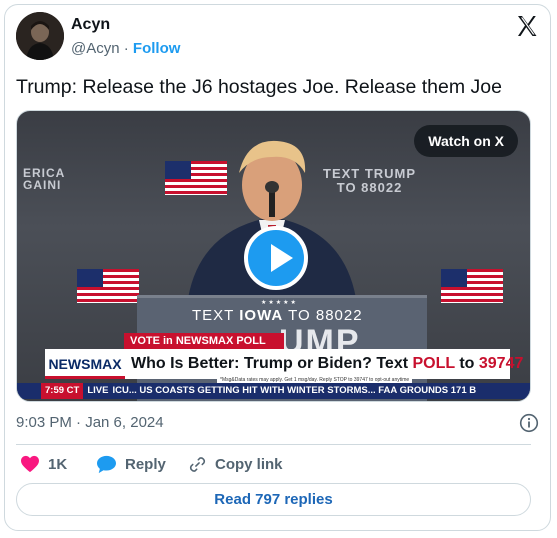 This screenshot has width=557, height=538. Describe the element at coordinates (90, 25) in the screenshot. I see `author-name: Acyn` at that location.